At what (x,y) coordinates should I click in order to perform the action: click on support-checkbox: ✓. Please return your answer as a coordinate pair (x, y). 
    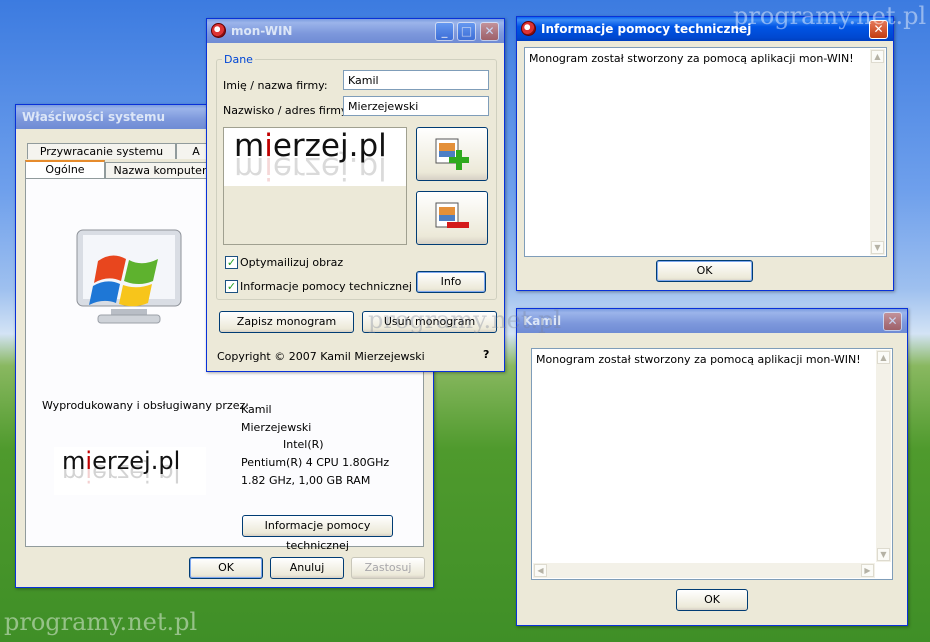
    Looking at the image, I should click on (231, 286).